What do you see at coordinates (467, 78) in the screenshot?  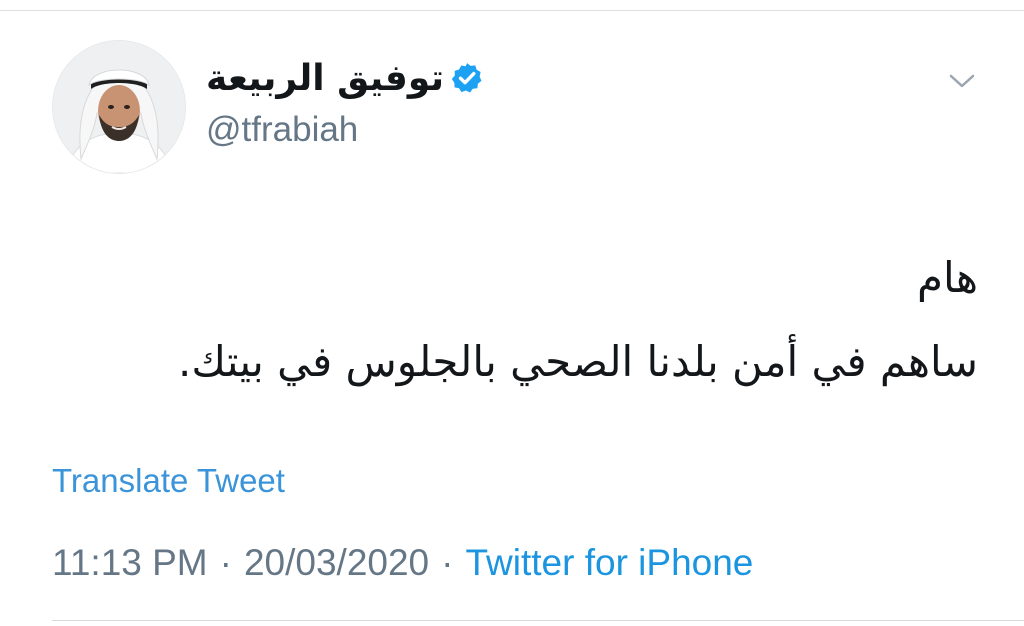 I see `verified-badge-icon` at bounding box center [467, 78].